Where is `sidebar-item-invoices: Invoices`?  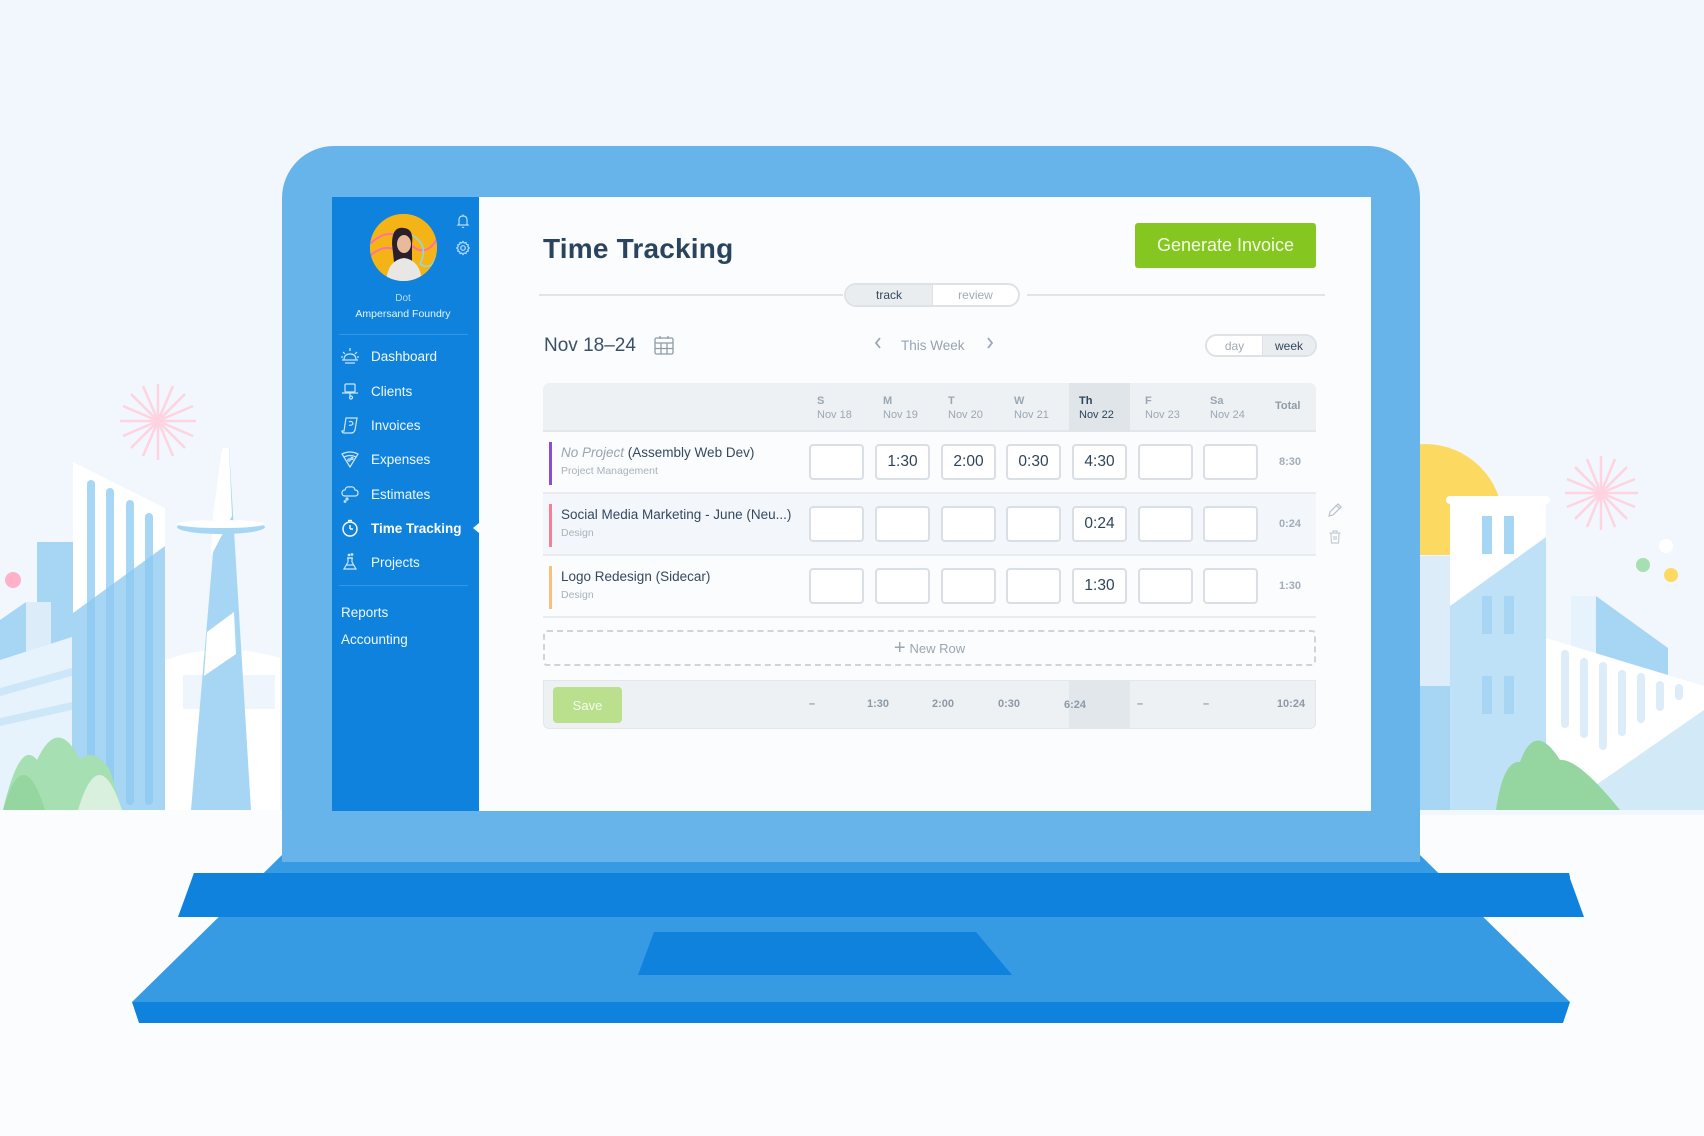
sidebar-item-invoices: Invoices is located at coordinates (409, 425).